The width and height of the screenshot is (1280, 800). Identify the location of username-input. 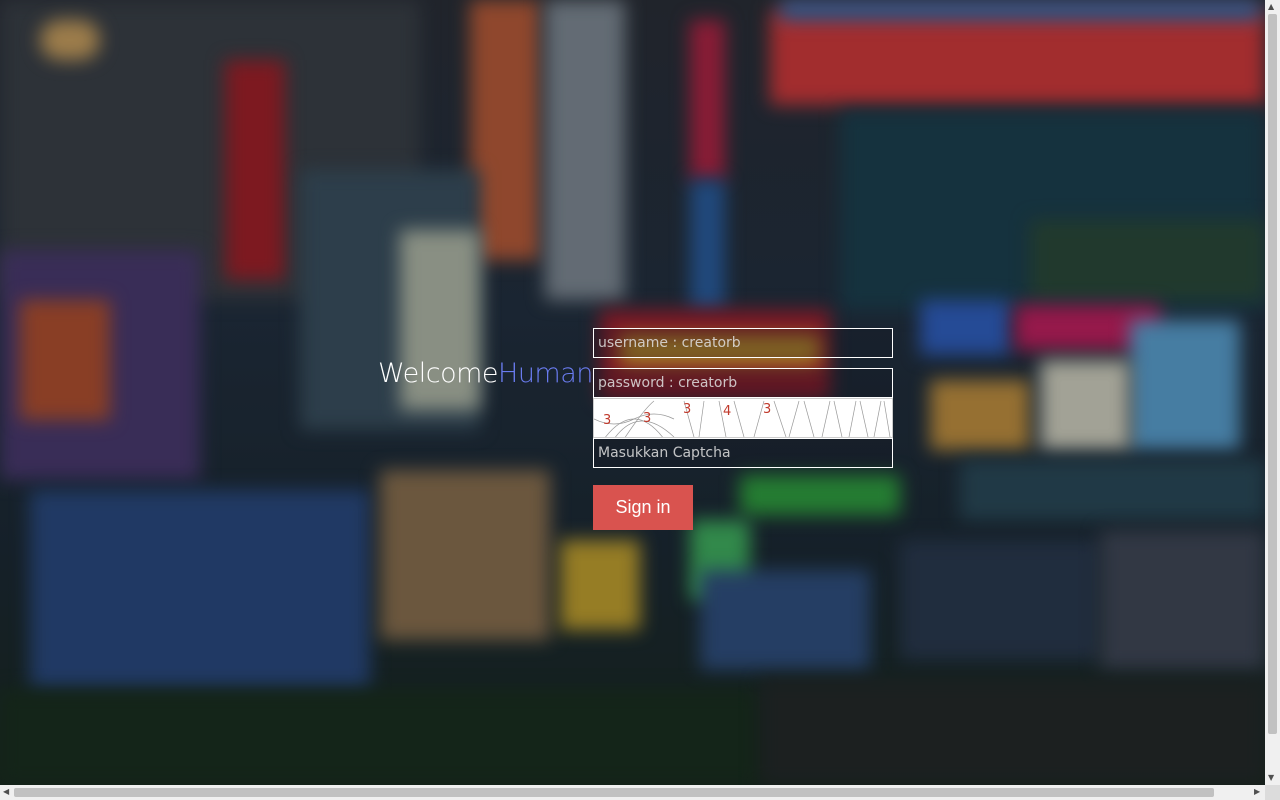
(743, 343).